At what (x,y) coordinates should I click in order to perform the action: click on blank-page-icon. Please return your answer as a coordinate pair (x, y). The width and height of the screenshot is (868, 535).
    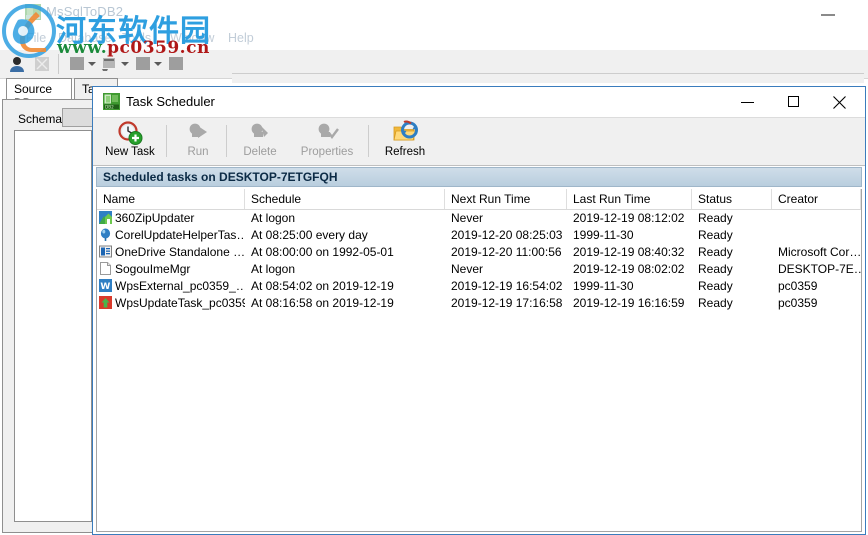
    Looking at the image, I should click on (105, 268).